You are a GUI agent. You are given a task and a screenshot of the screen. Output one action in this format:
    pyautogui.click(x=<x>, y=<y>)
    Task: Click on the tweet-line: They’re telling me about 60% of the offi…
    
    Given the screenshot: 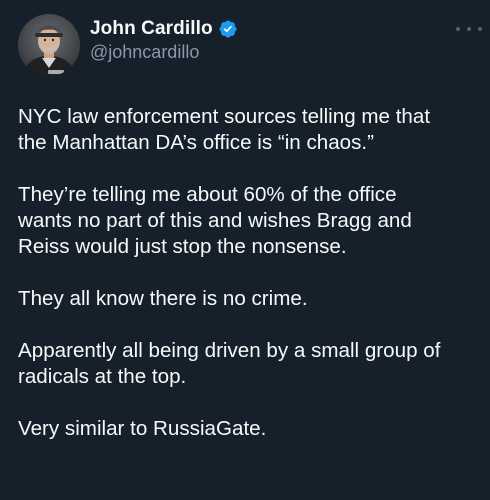 What is the action you would take?
    pyautogui.click(x=207, y=194)
    